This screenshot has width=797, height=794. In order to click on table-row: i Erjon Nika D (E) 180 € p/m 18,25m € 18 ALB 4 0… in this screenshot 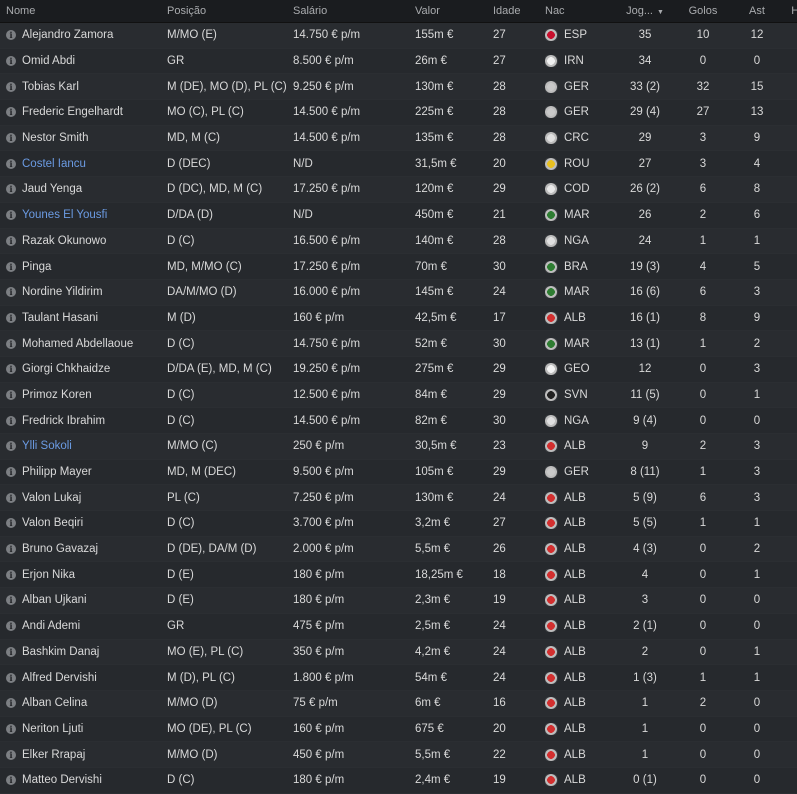, I will do `click(398, 575)`.